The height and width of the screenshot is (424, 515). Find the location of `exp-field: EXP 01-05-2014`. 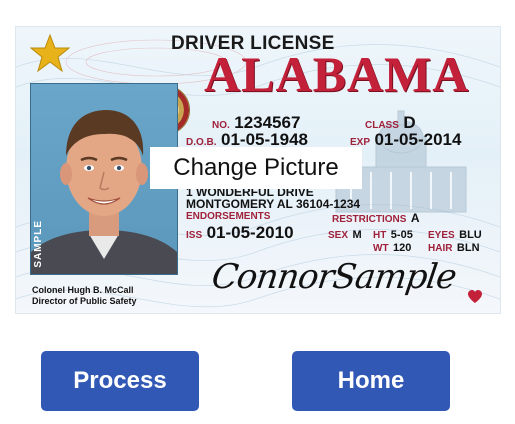

exp-field: EXP 01-05-2014 is located at coordinates (405, 140).